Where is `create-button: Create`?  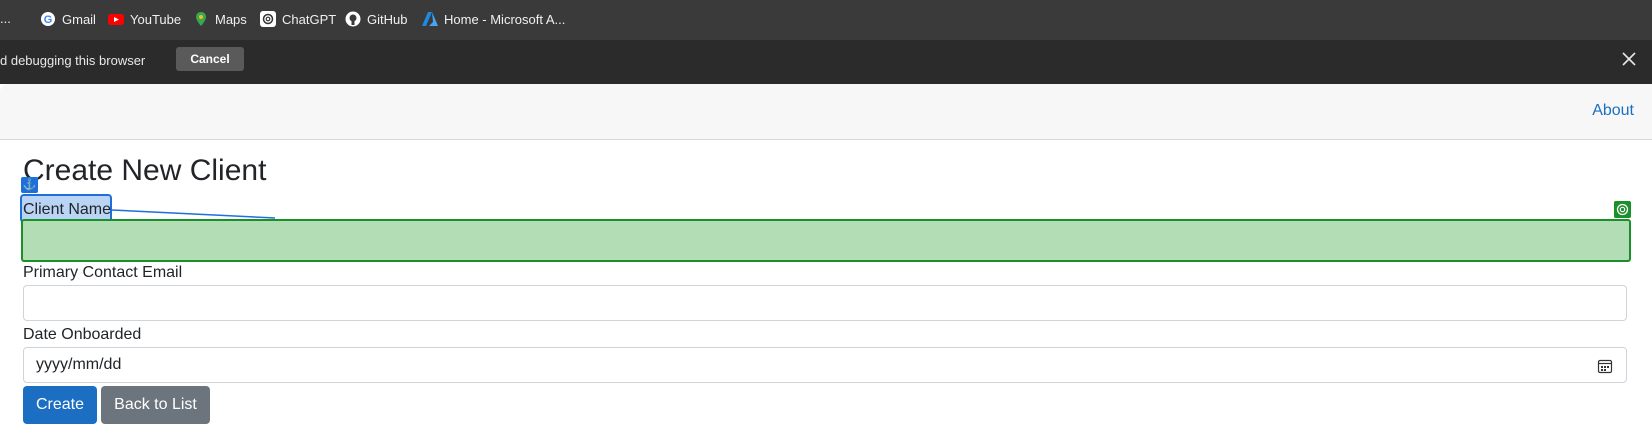
create-button: Create is located at coordinates (60, 405).